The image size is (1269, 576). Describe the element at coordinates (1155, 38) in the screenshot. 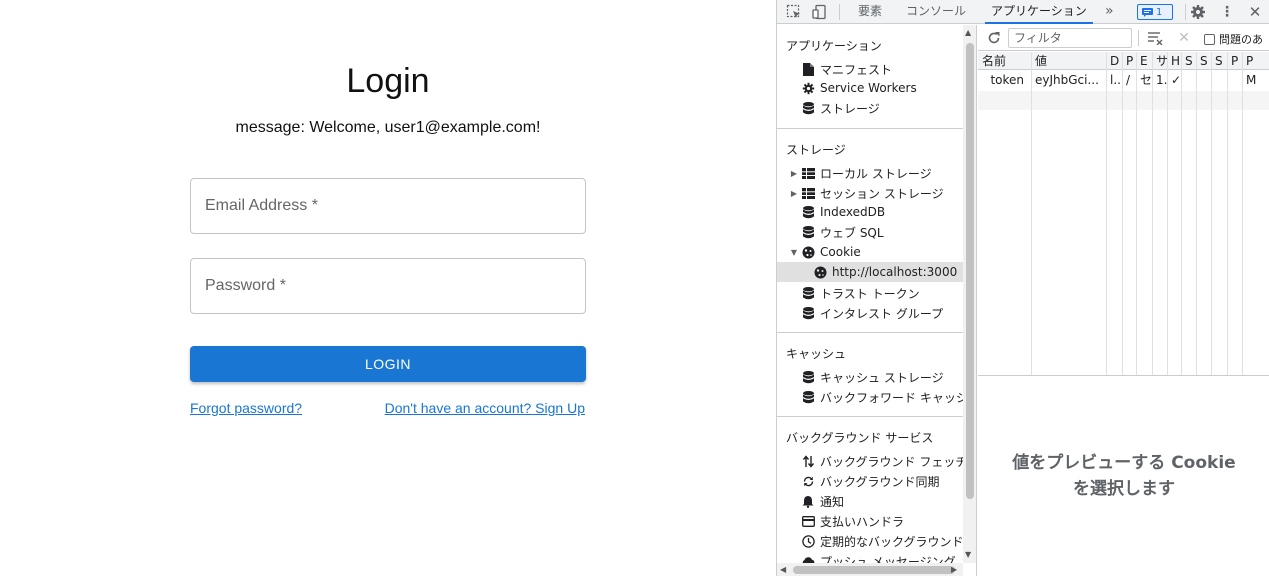

I see `clear-filtered-cookies-icon` at that location.